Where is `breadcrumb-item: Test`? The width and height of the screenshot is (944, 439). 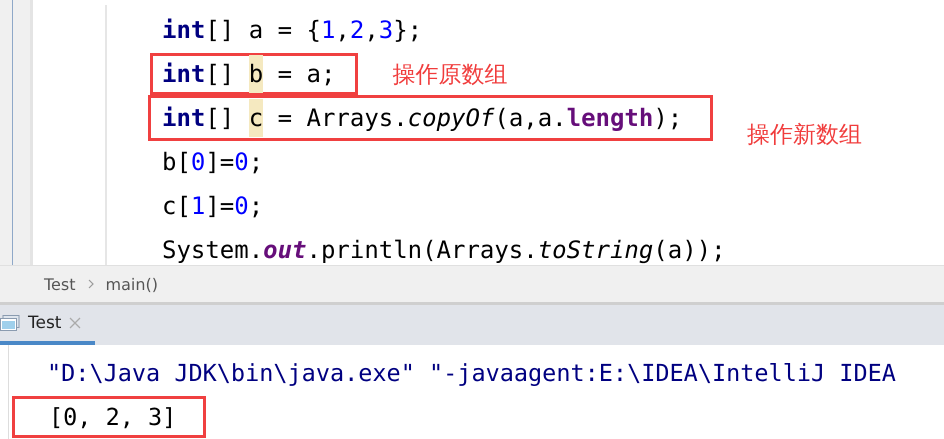 breadcrumb-item: Test is located at coordinates (60, 284).